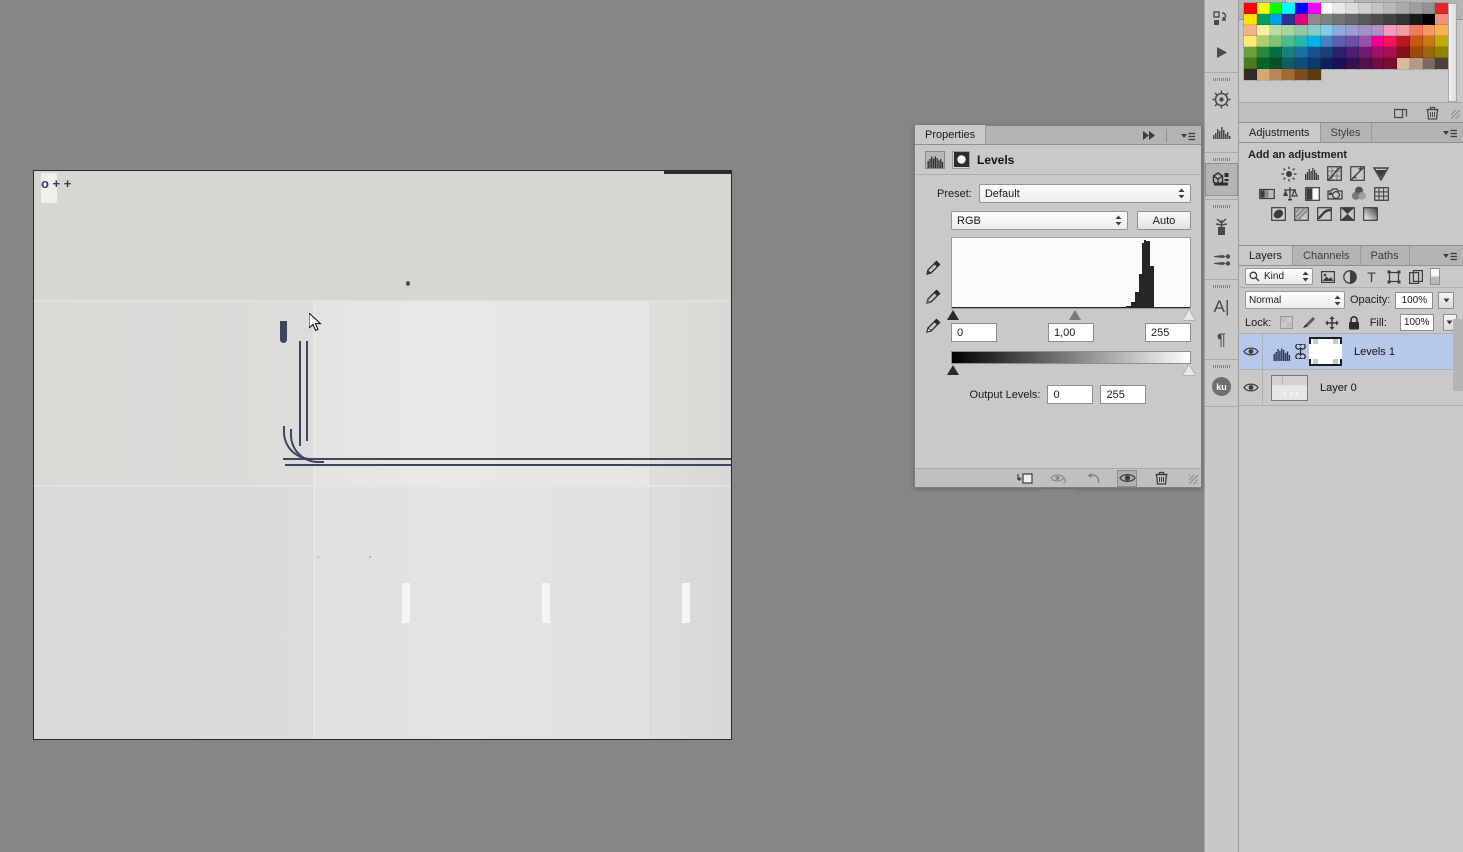  I want to click on properties-resize-grip, so click(1193, 479).